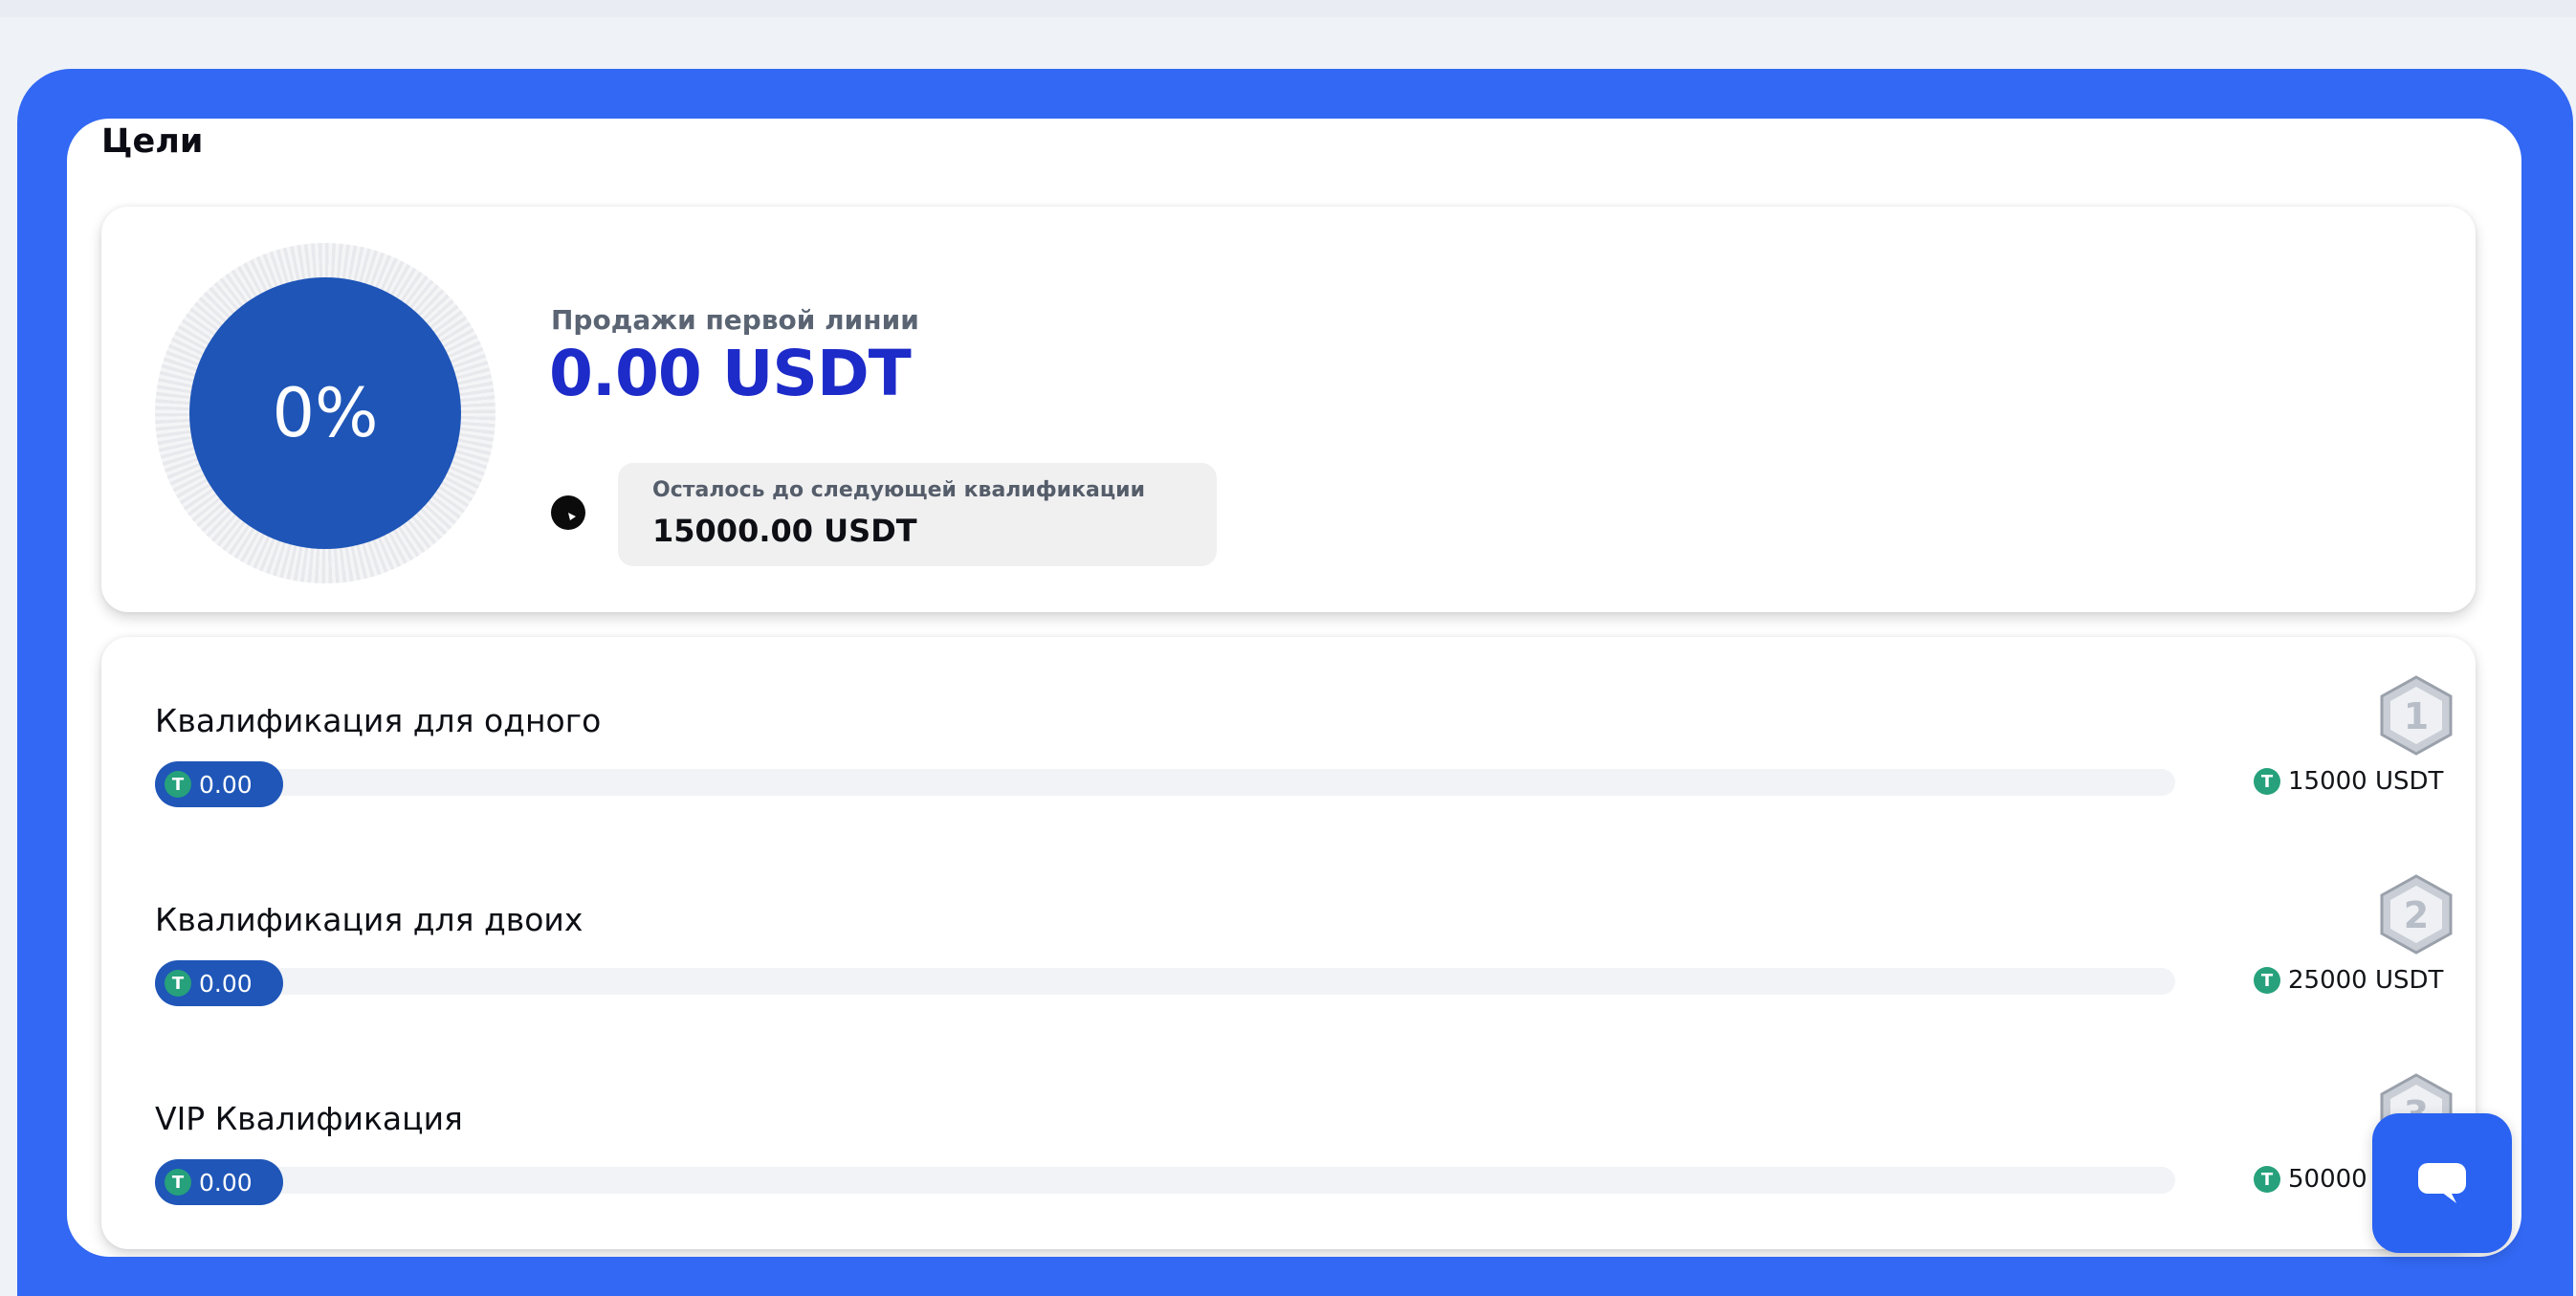 The height and width of the screenshot is (1296, 2576). I want to click on chat-button, so click(2442, 1183).